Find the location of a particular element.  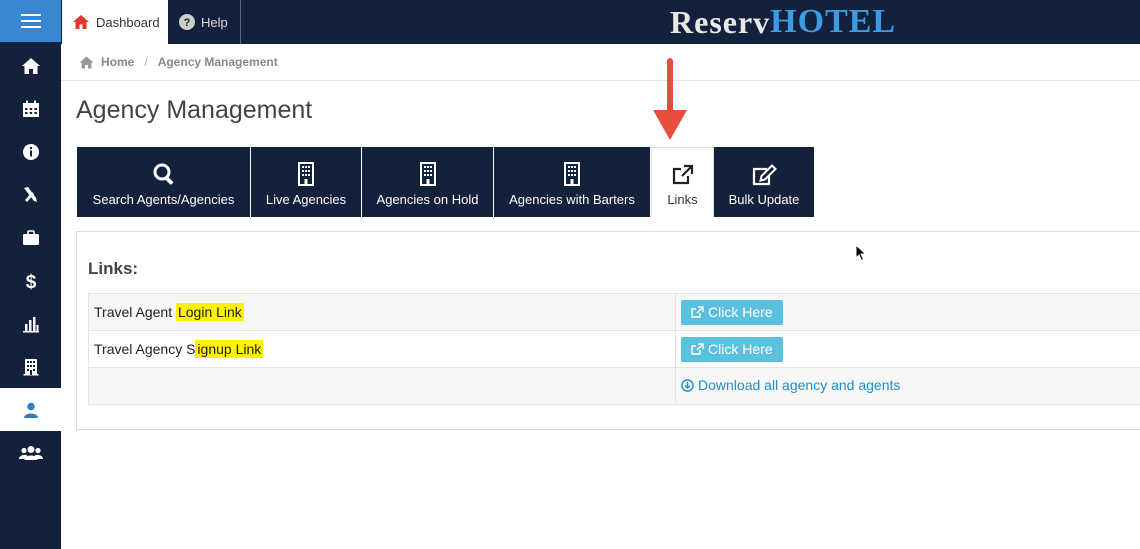

page-title: Agency Management is located at coordinates (194, 110).